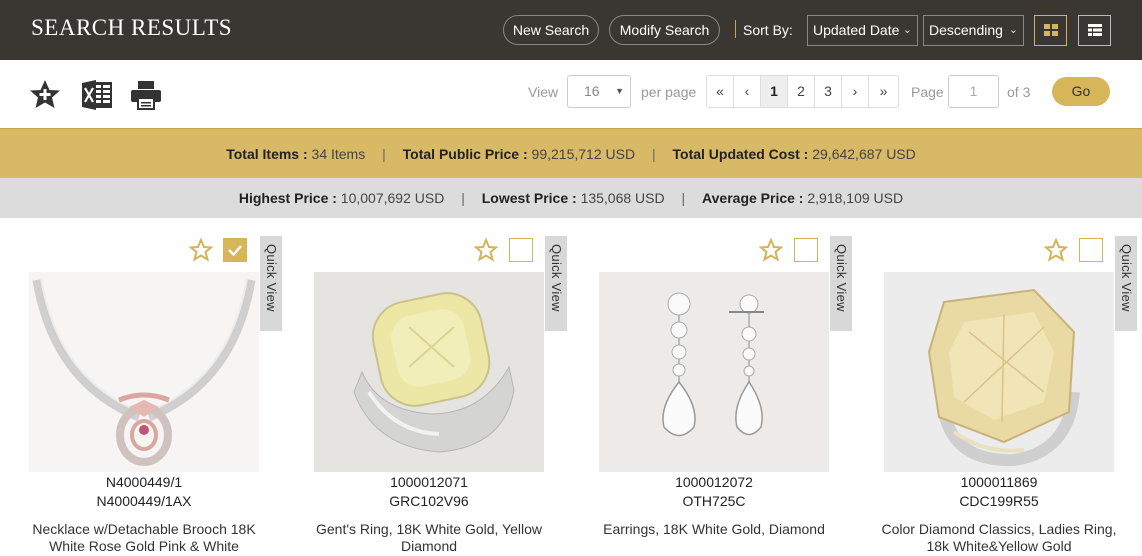  Describe the element at coordinates (287, 198) in the screenshot. I see `highest-price-label: Highest Price :` at that location.